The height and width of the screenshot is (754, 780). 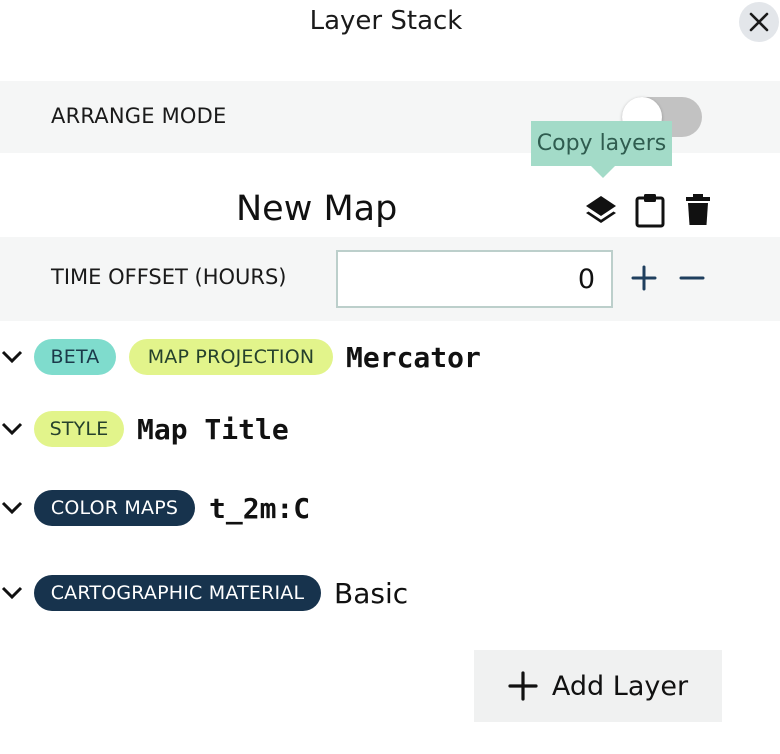 I want to click on map-title: New Map, so click(x=317, y=209).